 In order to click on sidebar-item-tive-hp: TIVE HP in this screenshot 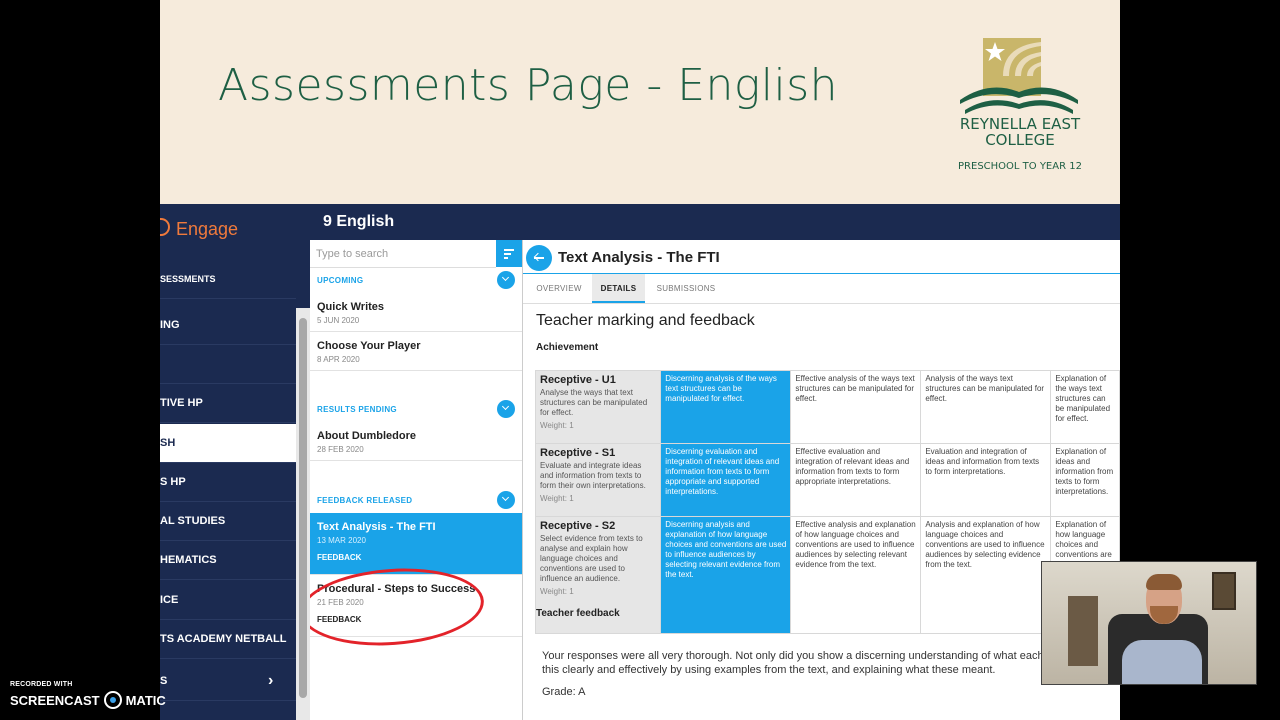, I will do `click(228, 403)`.